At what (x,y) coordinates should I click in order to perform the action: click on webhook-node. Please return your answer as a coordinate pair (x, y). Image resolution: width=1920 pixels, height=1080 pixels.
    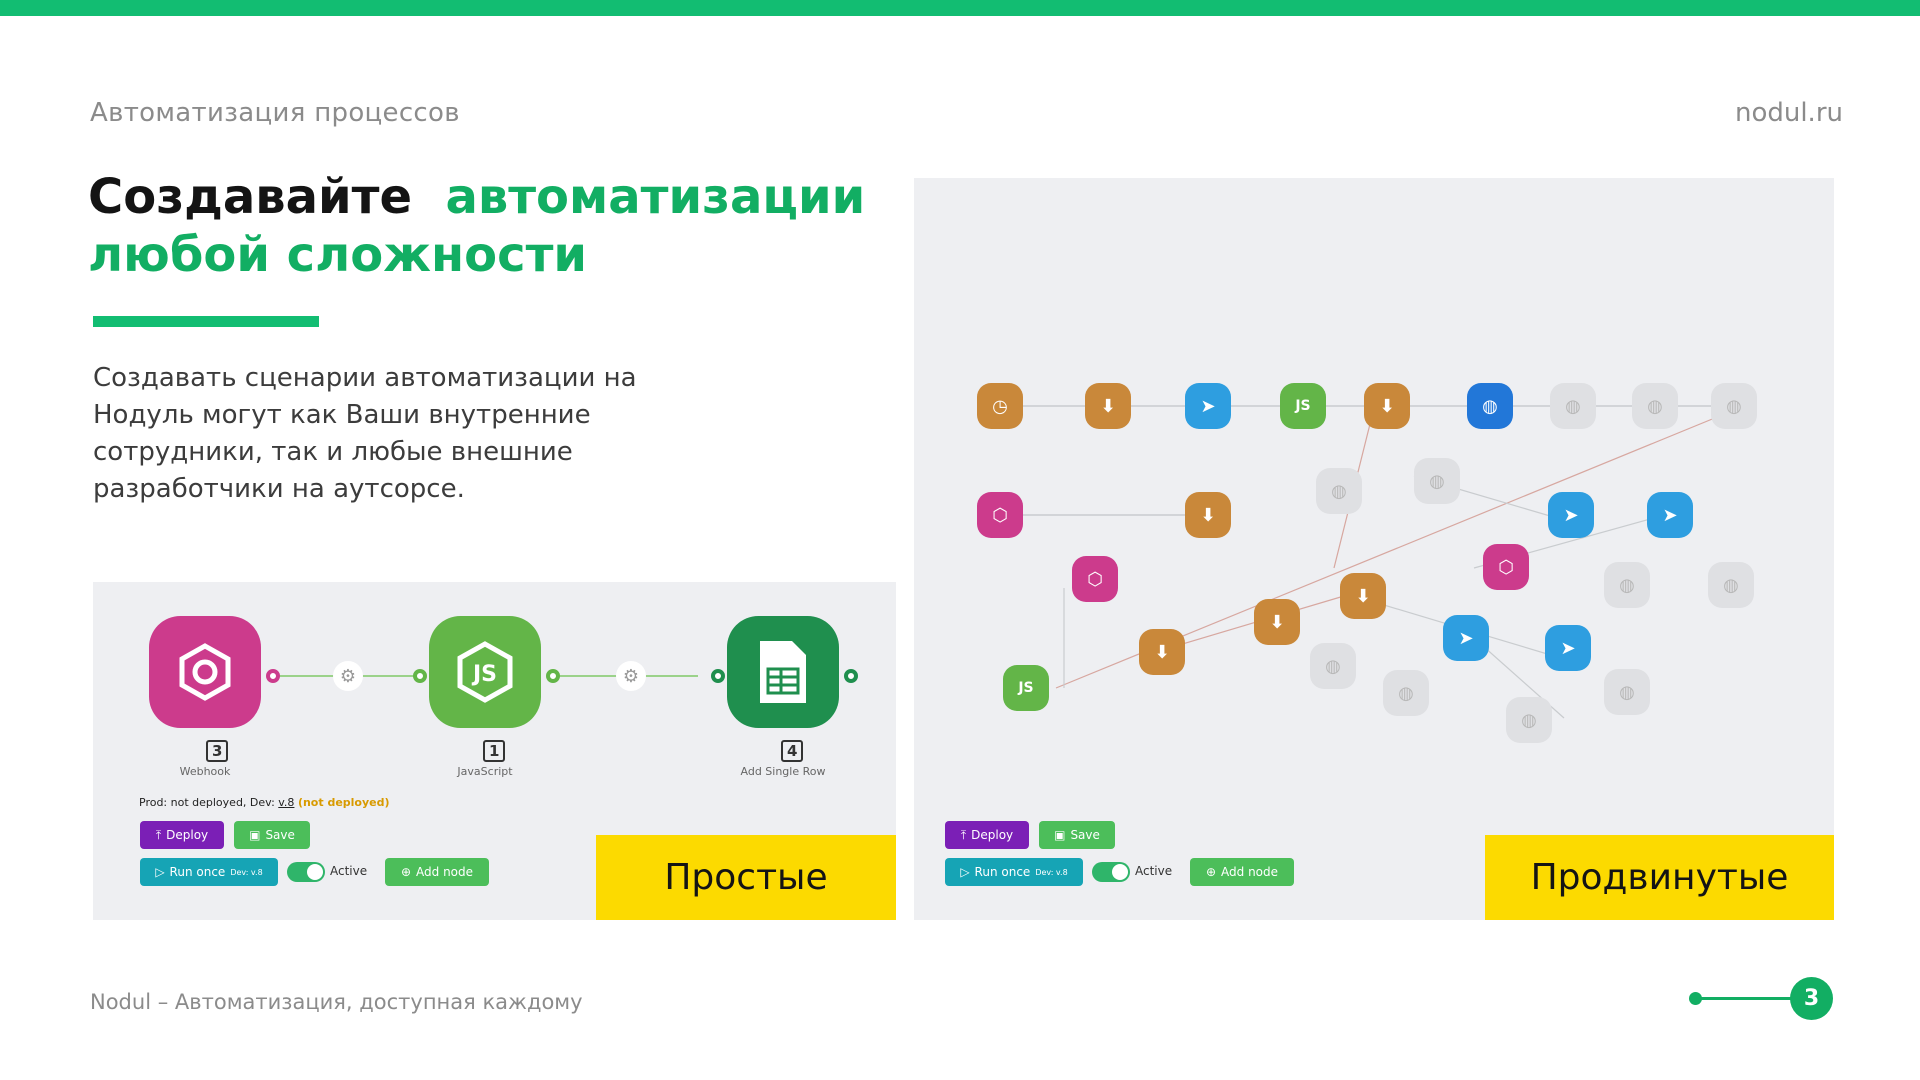
    Looking at the image, I should click on (205, 672).